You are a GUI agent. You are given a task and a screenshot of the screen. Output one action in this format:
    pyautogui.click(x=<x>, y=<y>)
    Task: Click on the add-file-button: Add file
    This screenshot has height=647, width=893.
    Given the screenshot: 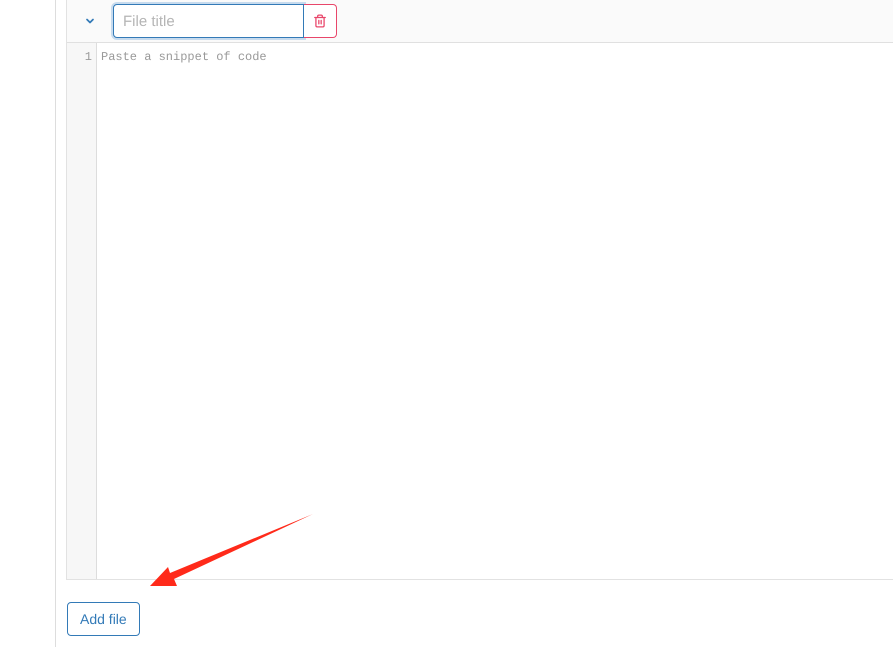 What is the action you would take?
    pyautogui.click(x=103, y=619)
    